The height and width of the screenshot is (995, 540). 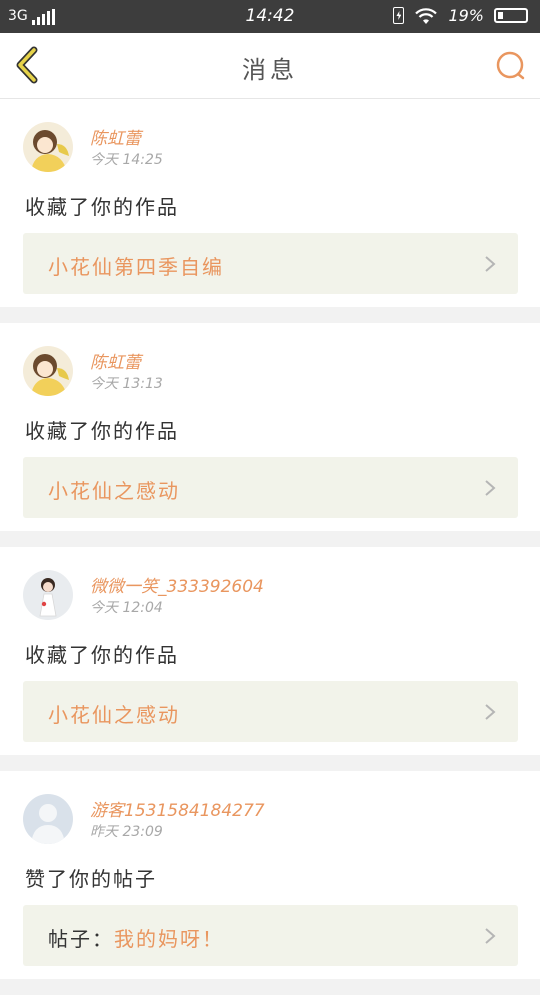 I want to click on work-link-title: 小花仙第四季自编, so click(x=136, y=267).